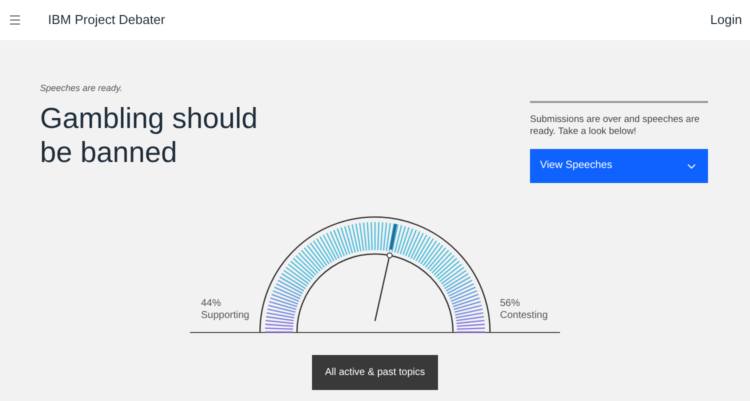  Describe the element at coordinates (615, 126) in the screenshot. I see `submission-message: Submissions are over and speeches are ready. Take a look below!` at that location.